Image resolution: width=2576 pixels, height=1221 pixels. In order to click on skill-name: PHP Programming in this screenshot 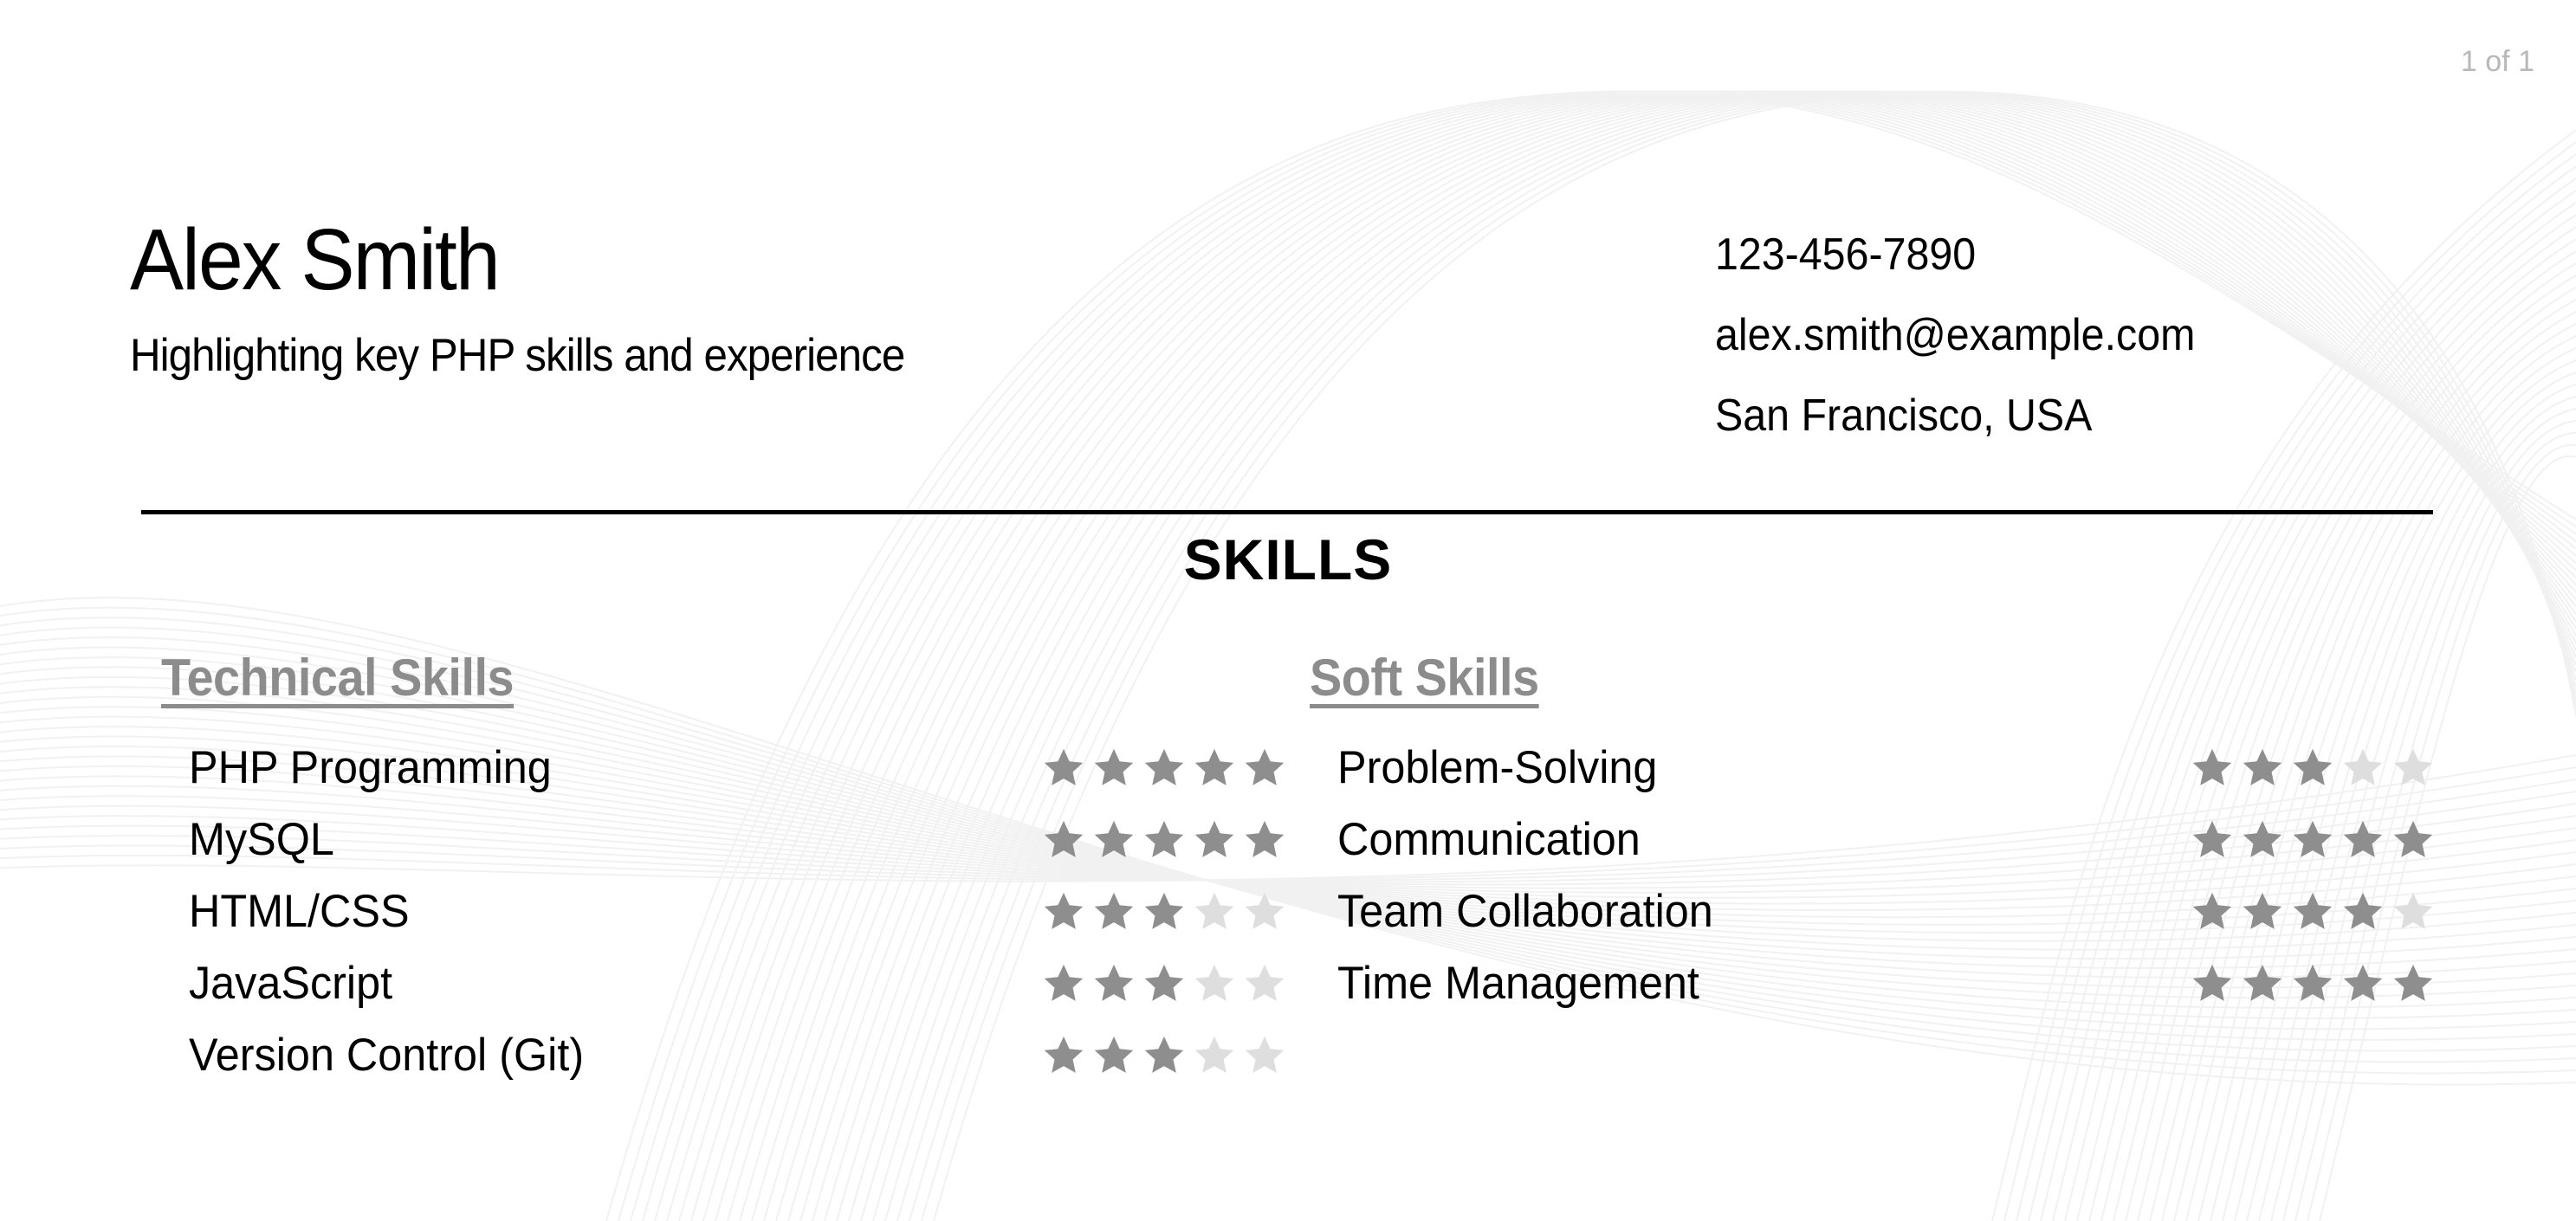, I will do `click(370, 767)`.